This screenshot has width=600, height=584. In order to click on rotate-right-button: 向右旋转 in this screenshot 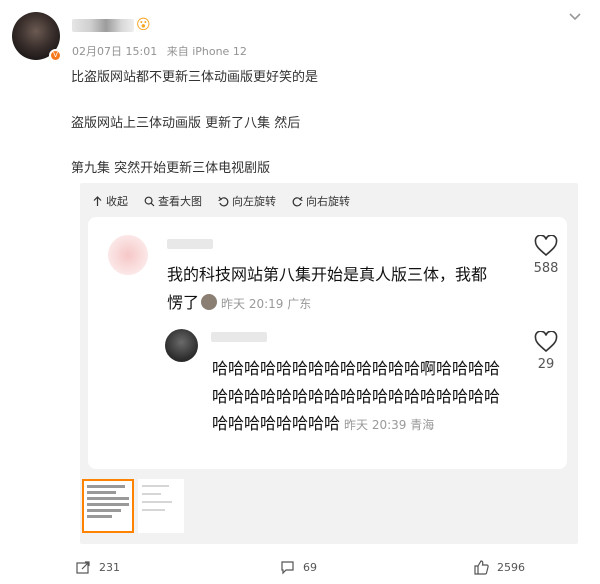, I will do `click(321, 201)`.